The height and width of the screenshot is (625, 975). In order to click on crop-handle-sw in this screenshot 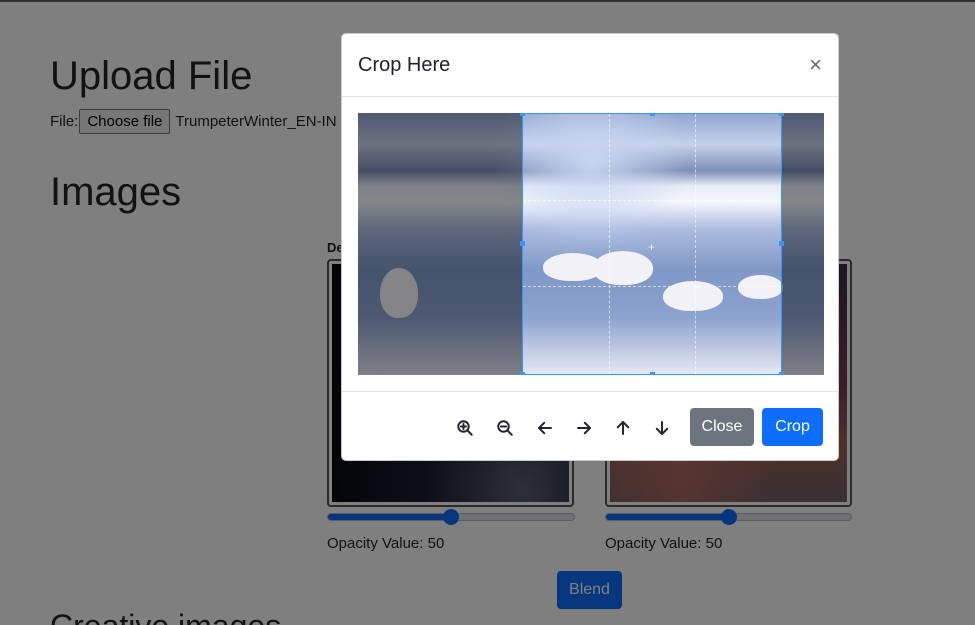, I will do `click(522, 373)`.